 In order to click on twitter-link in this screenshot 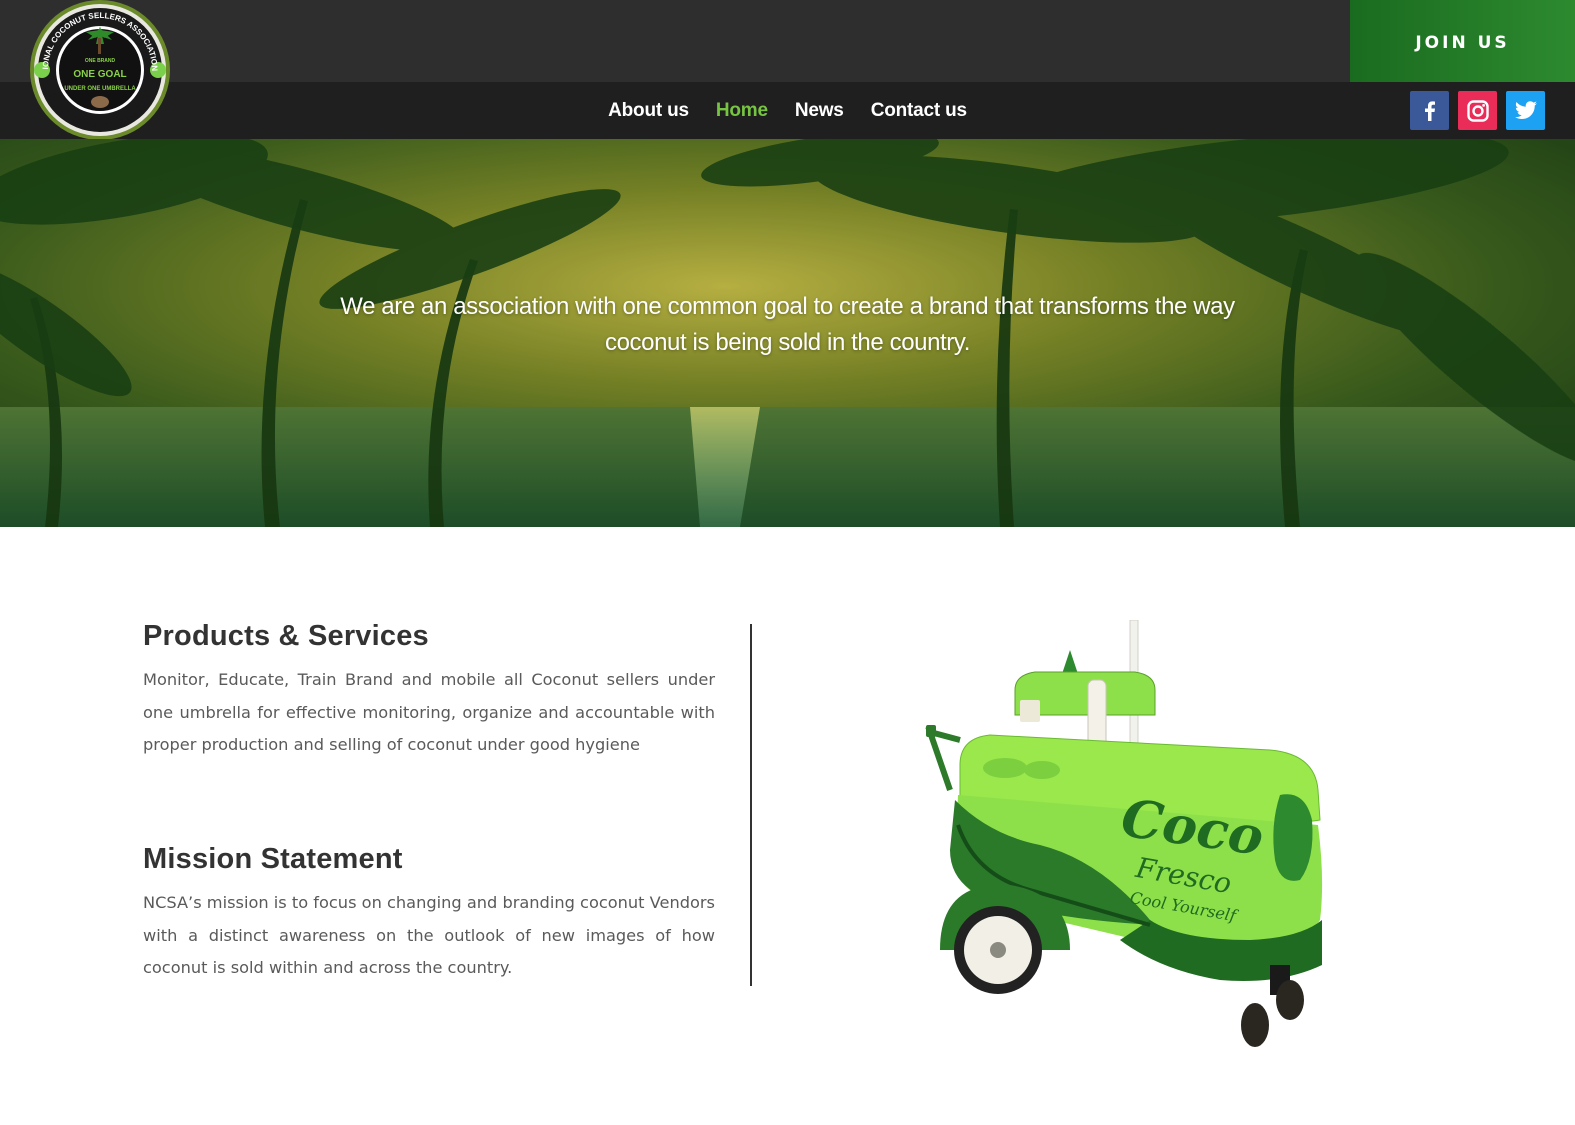, I will do `click(1525, 110)`.